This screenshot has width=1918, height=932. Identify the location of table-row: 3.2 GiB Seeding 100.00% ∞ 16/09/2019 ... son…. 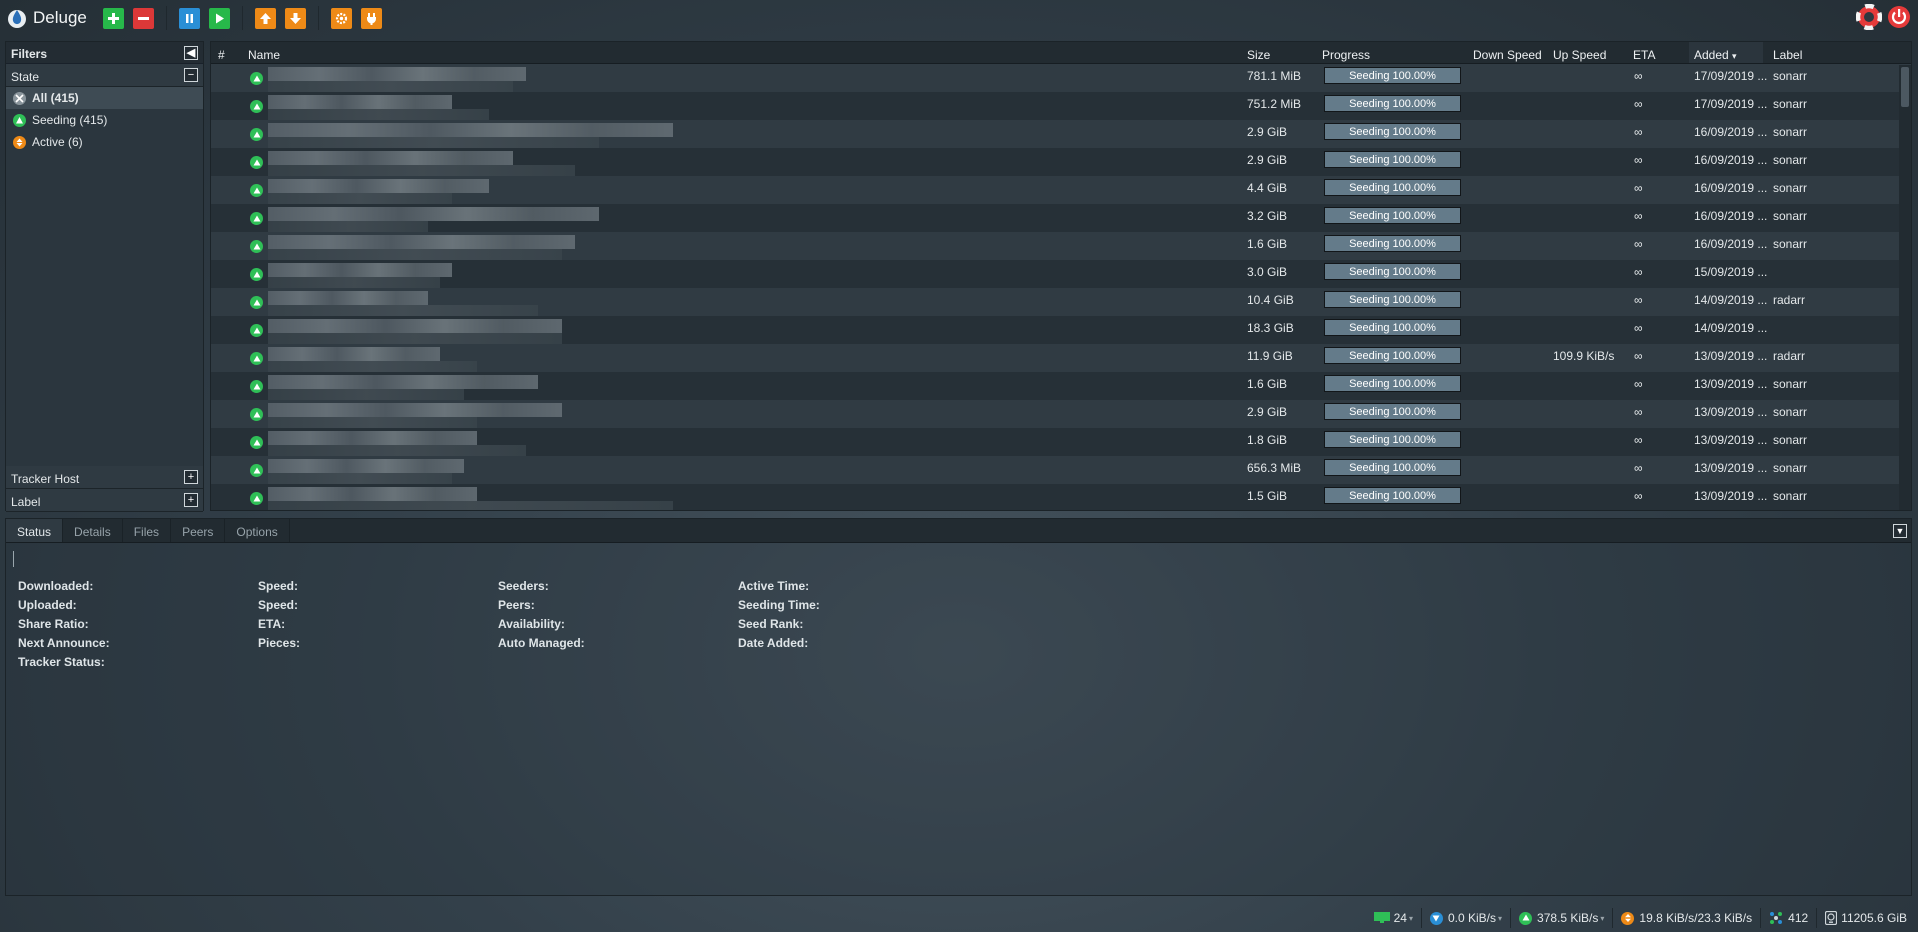
(1061, 218).